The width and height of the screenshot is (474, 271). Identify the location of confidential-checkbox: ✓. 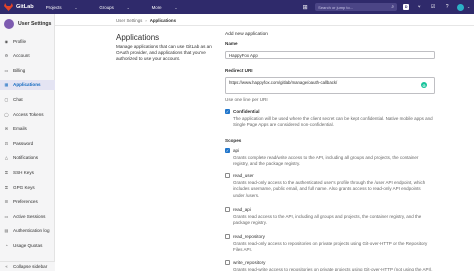
(227, 111).